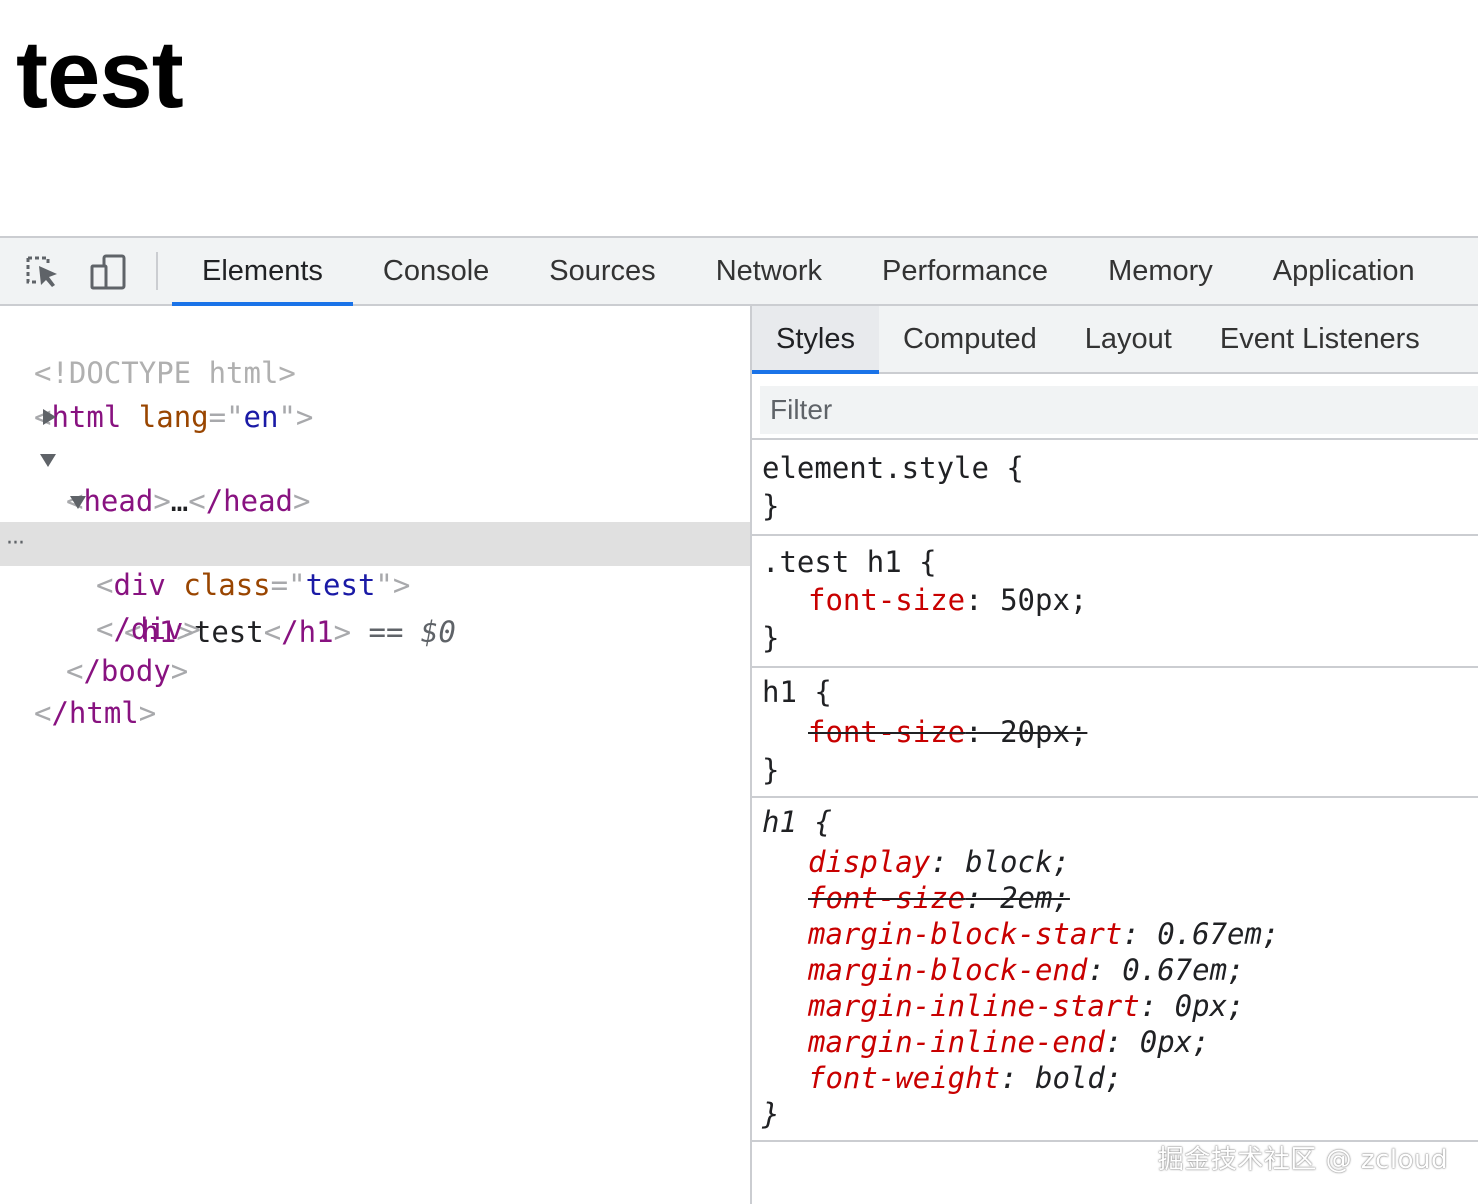 This screenshot has height=1204, width=1478. What do you see at coordinates (436, 271) in the screenshot?
I see `tab-console: Console` at bounding box center [436, 271].